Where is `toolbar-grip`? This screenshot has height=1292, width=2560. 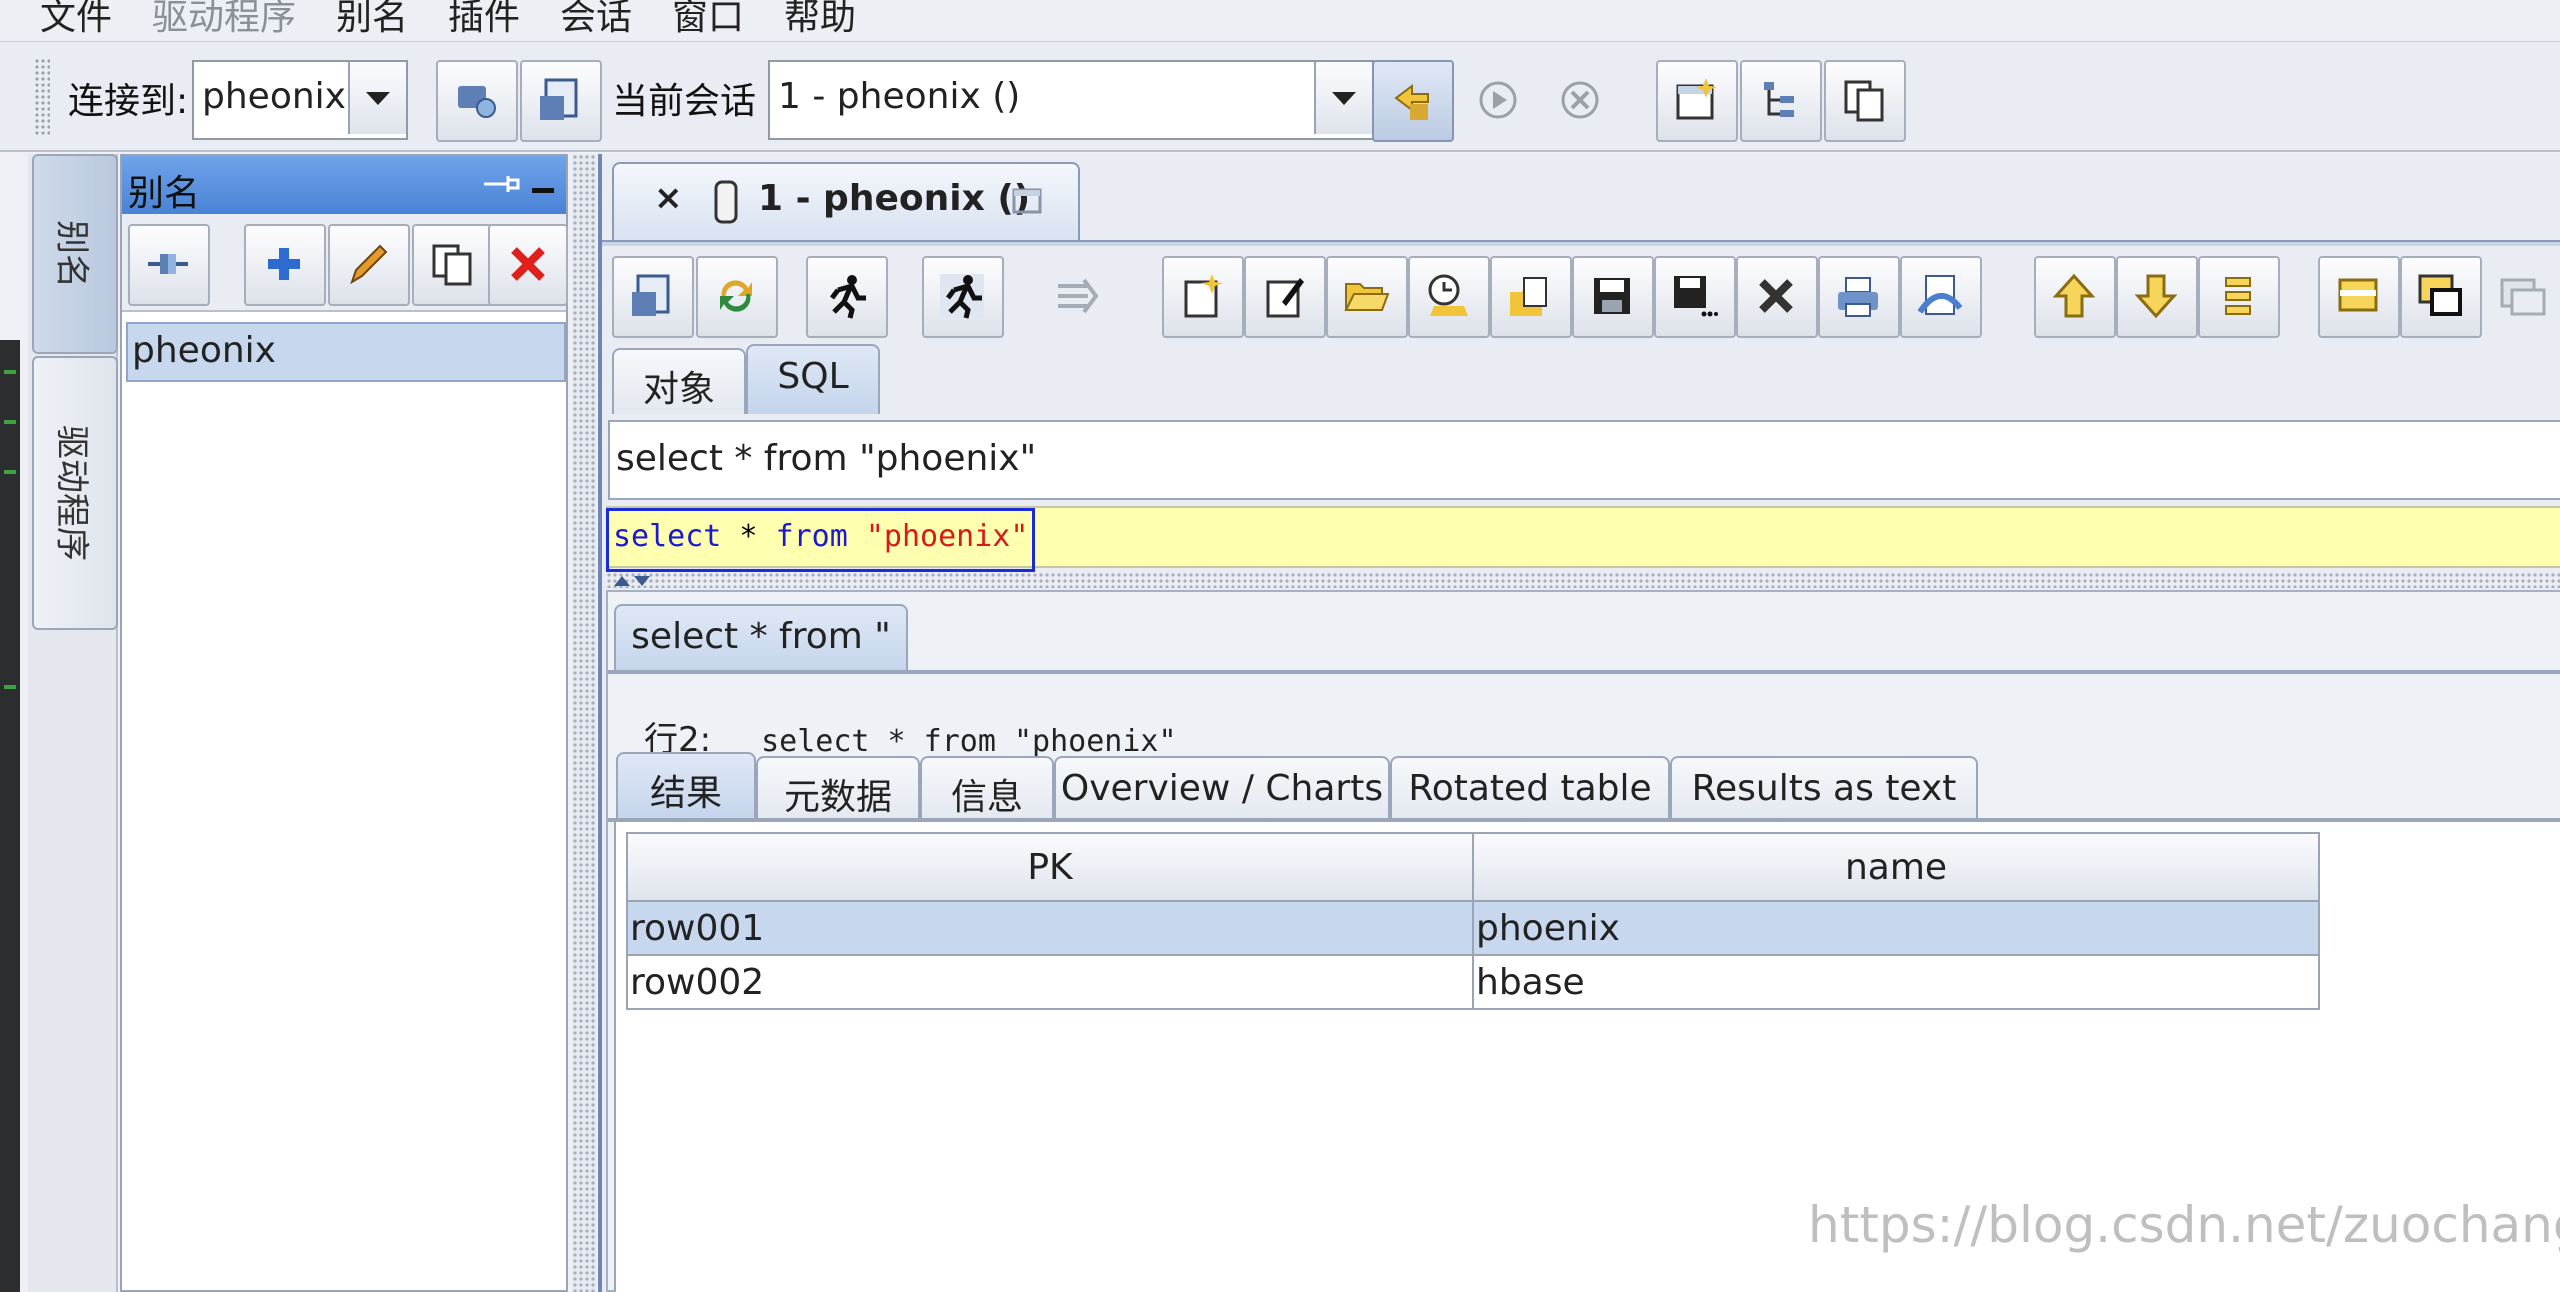 toolbar-grip is located at coordinates (42, 97).